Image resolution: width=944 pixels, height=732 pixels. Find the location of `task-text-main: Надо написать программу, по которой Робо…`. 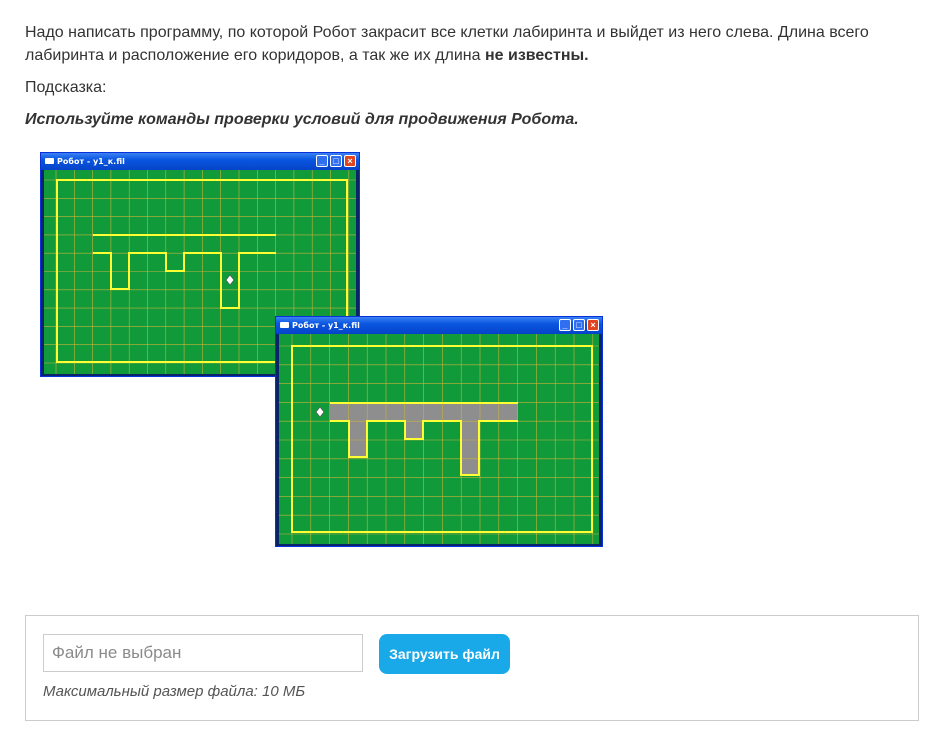

task-text-main: Надо написать программу, по которой Робо… is located at coordinates (447, 44).